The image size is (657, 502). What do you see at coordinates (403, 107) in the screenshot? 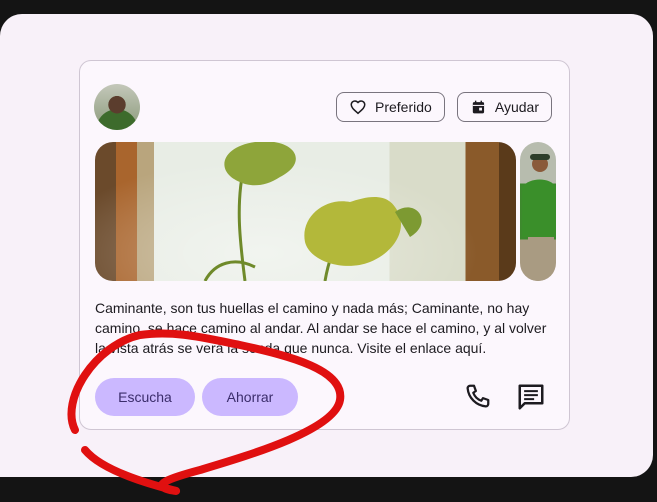
I see `favorite-label: Preferido` at bounding box center [403, 107].